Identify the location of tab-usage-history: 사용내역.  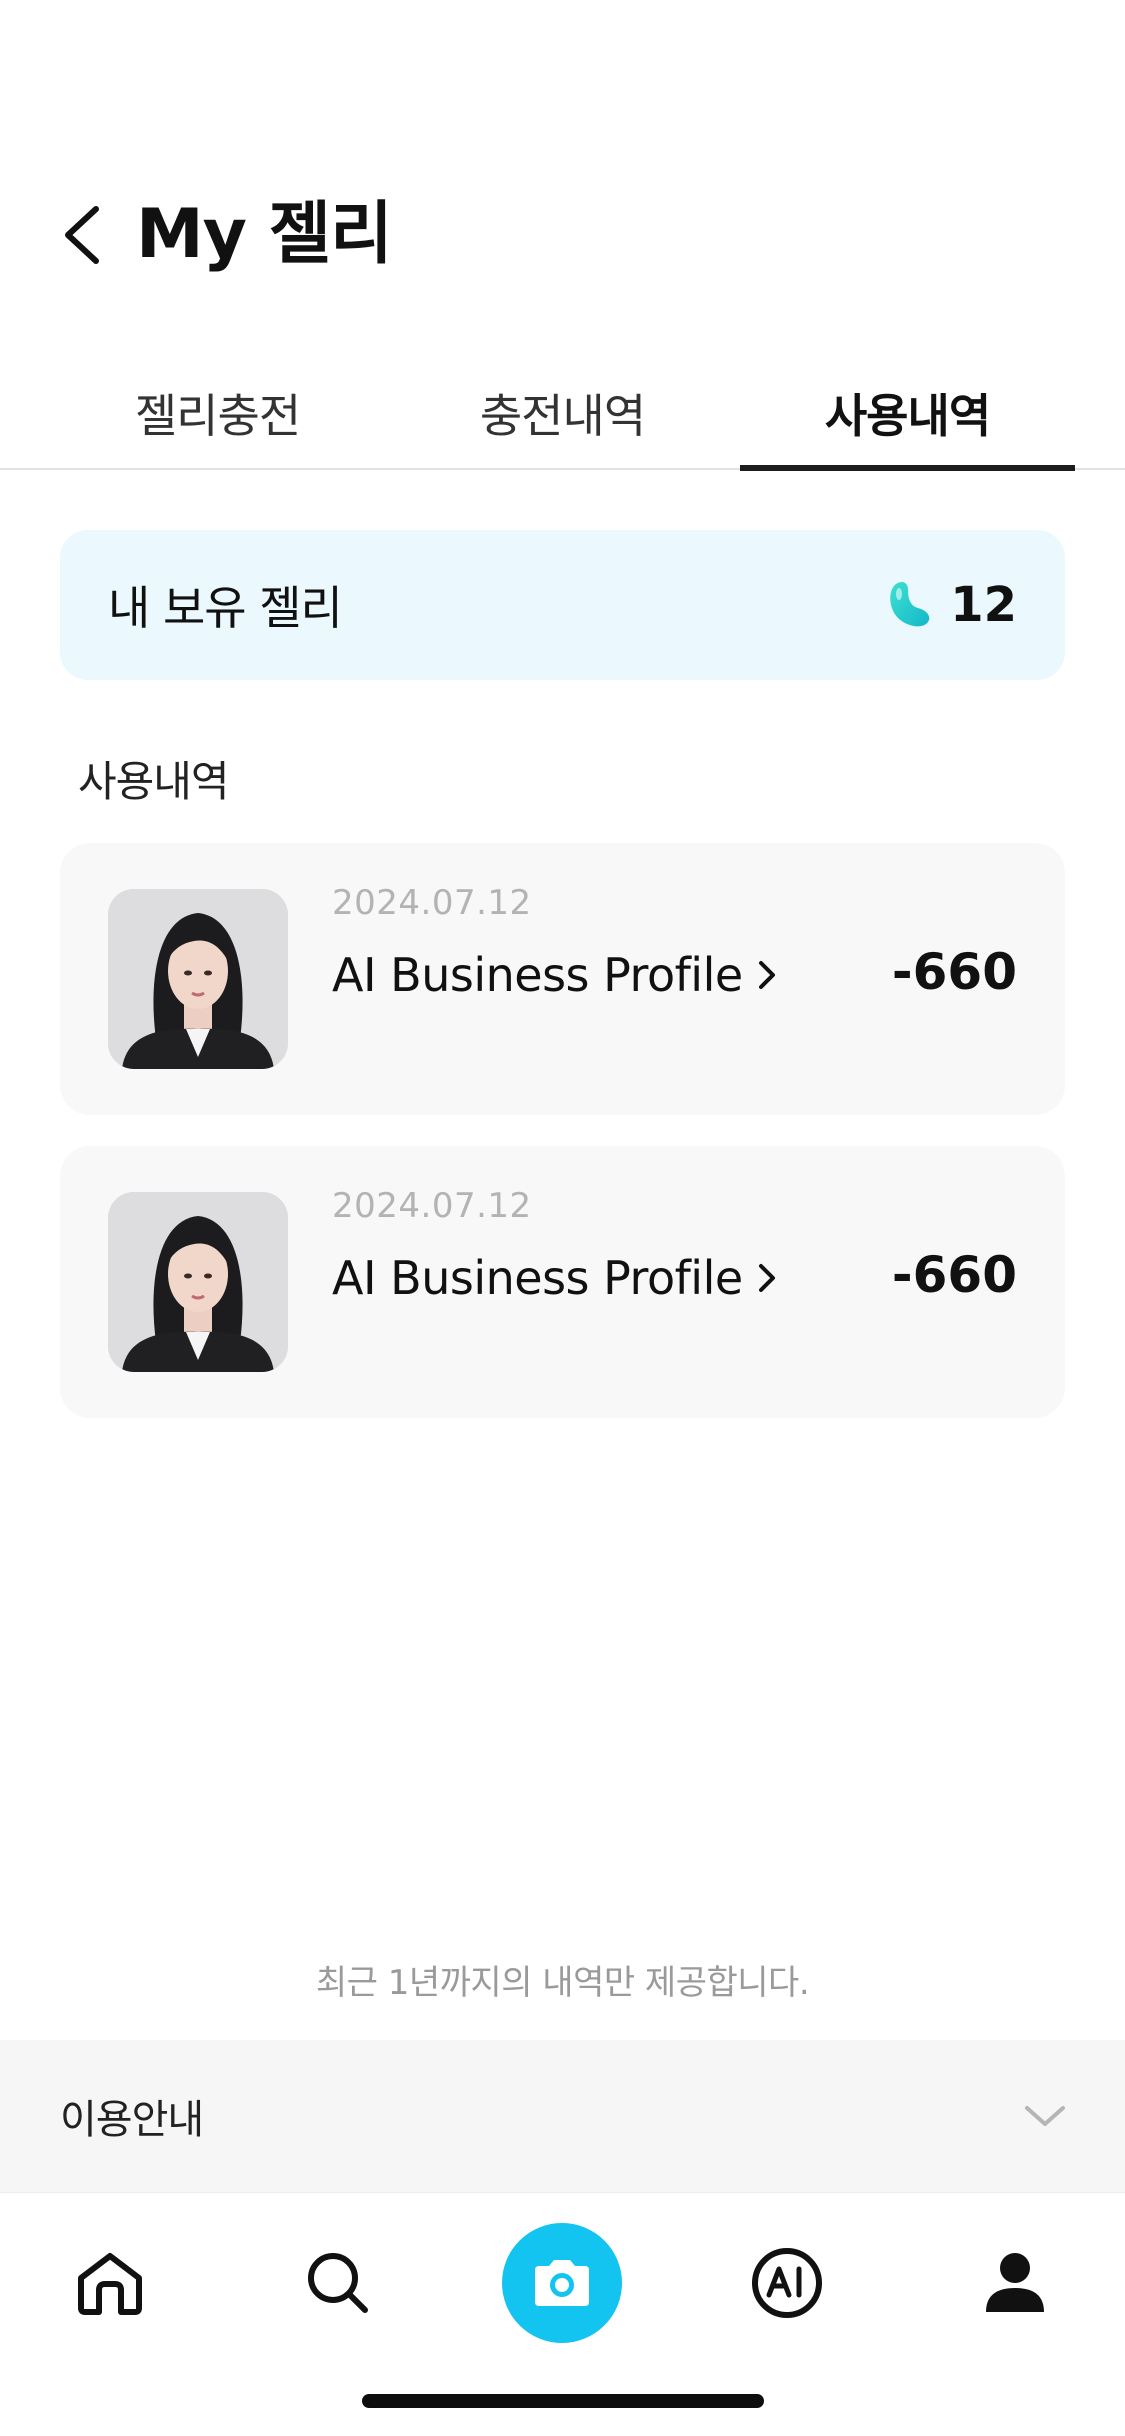
(907, 412).